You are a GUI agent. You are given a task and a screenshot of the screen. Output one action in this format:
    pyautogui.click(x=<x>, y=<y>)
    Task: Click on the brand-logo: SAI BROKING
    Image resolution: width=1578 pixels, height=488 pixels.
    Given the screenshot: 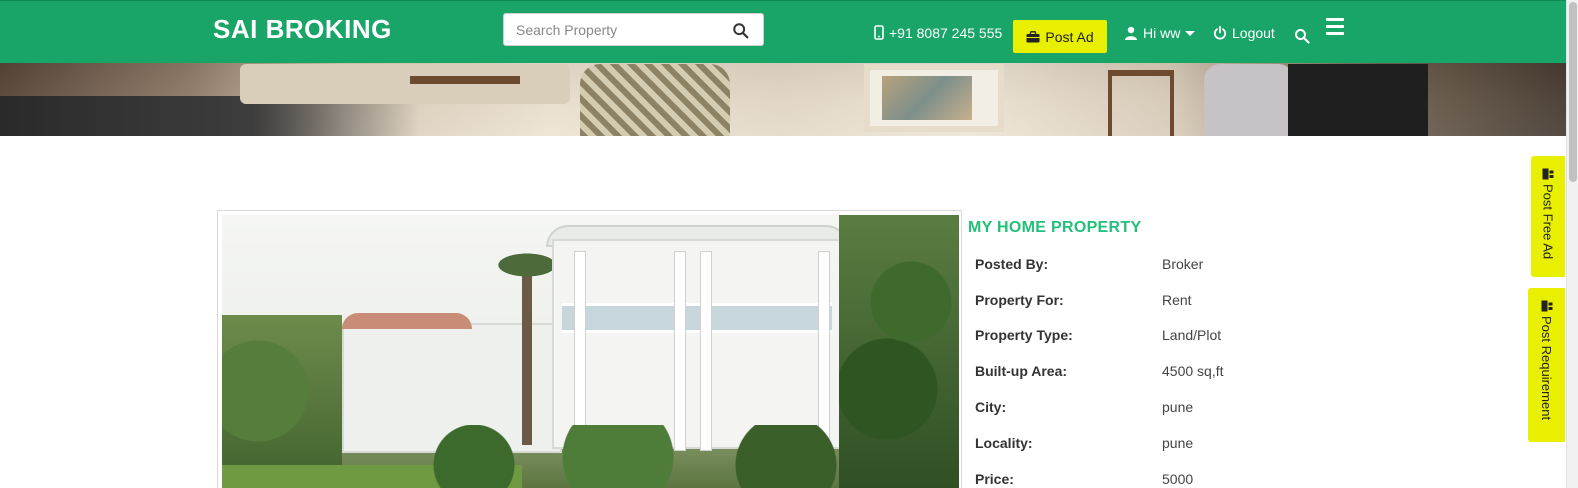 What is the action you would take?
    pyautogui.click(x=302, y=29)
    